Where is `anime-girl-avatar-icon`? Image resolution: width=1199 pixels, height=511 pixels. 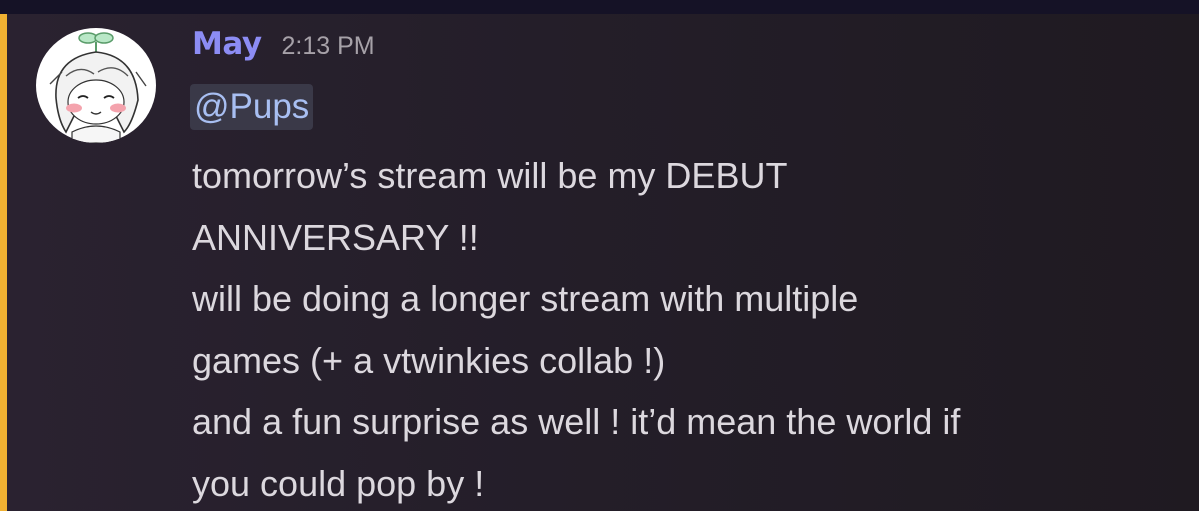
anime-girl-avatar-icon is located at coordinates (98, 87).